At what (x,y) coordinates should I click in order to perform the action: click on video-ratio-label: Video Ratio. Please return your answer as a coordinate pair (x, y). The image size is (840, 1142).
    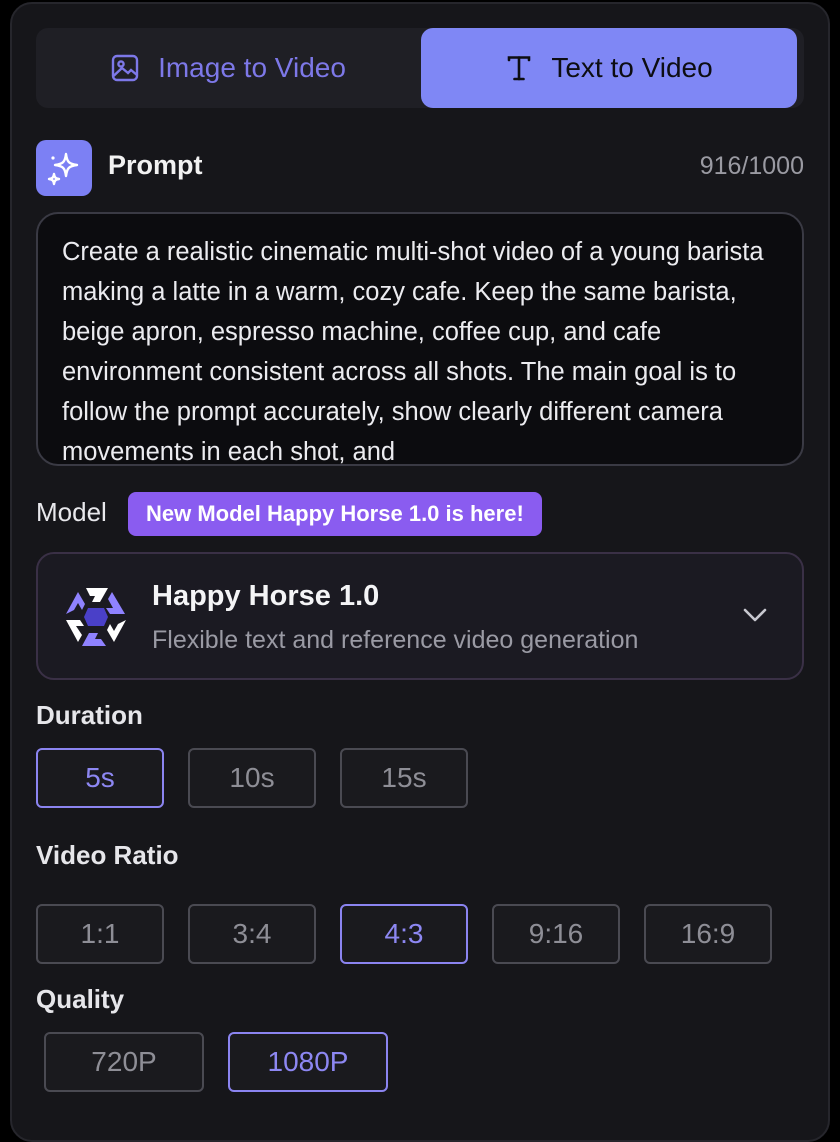
    Looking at the image, I should click on (107, 855).